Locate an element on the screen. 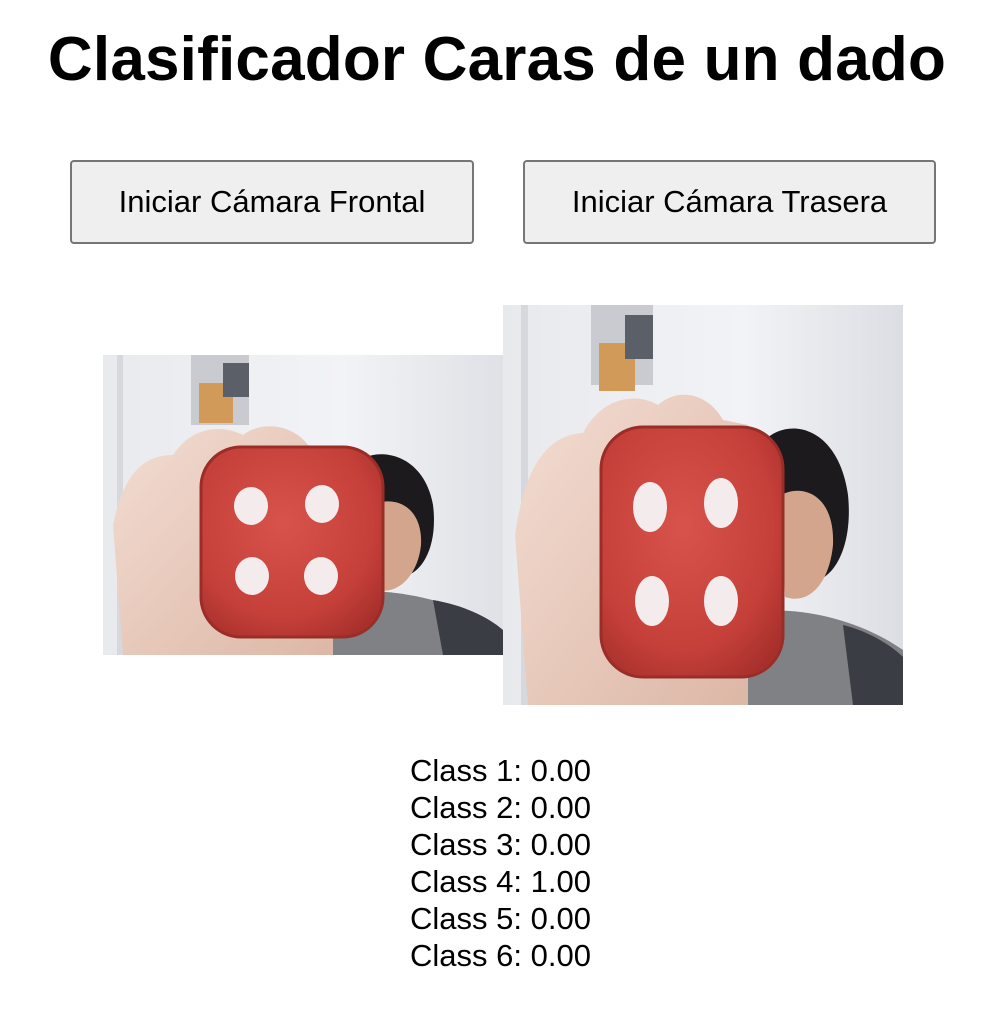  front-camera-feed is located at coordinates (303, 505).